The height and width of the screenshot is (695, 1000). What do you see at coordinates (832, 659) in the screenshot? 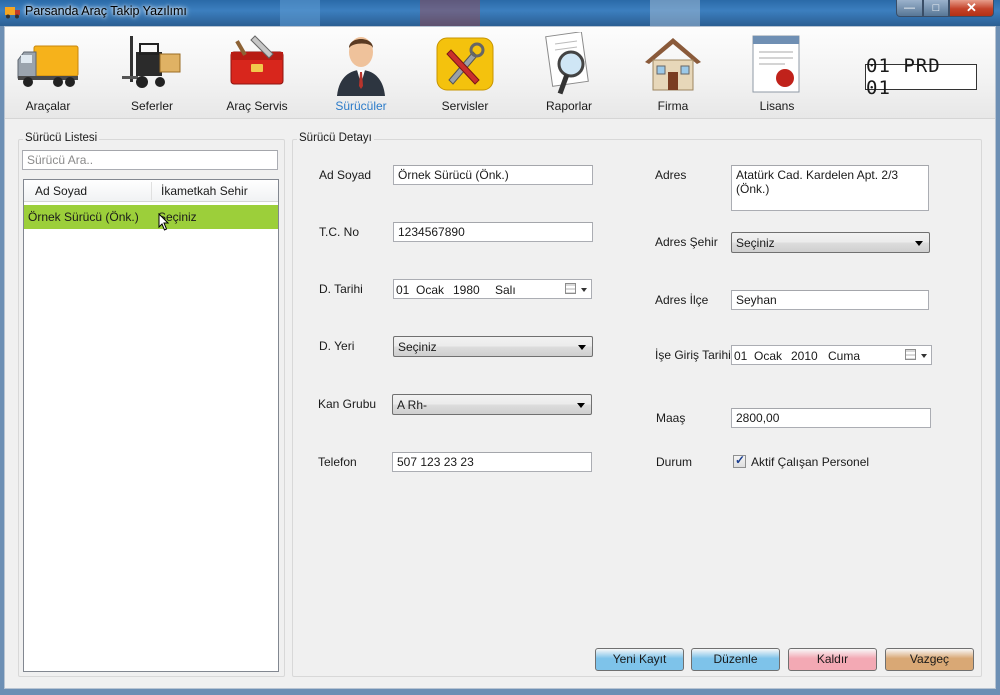
I see `delete-button: Kaldır` at bounding box center [832, 659].